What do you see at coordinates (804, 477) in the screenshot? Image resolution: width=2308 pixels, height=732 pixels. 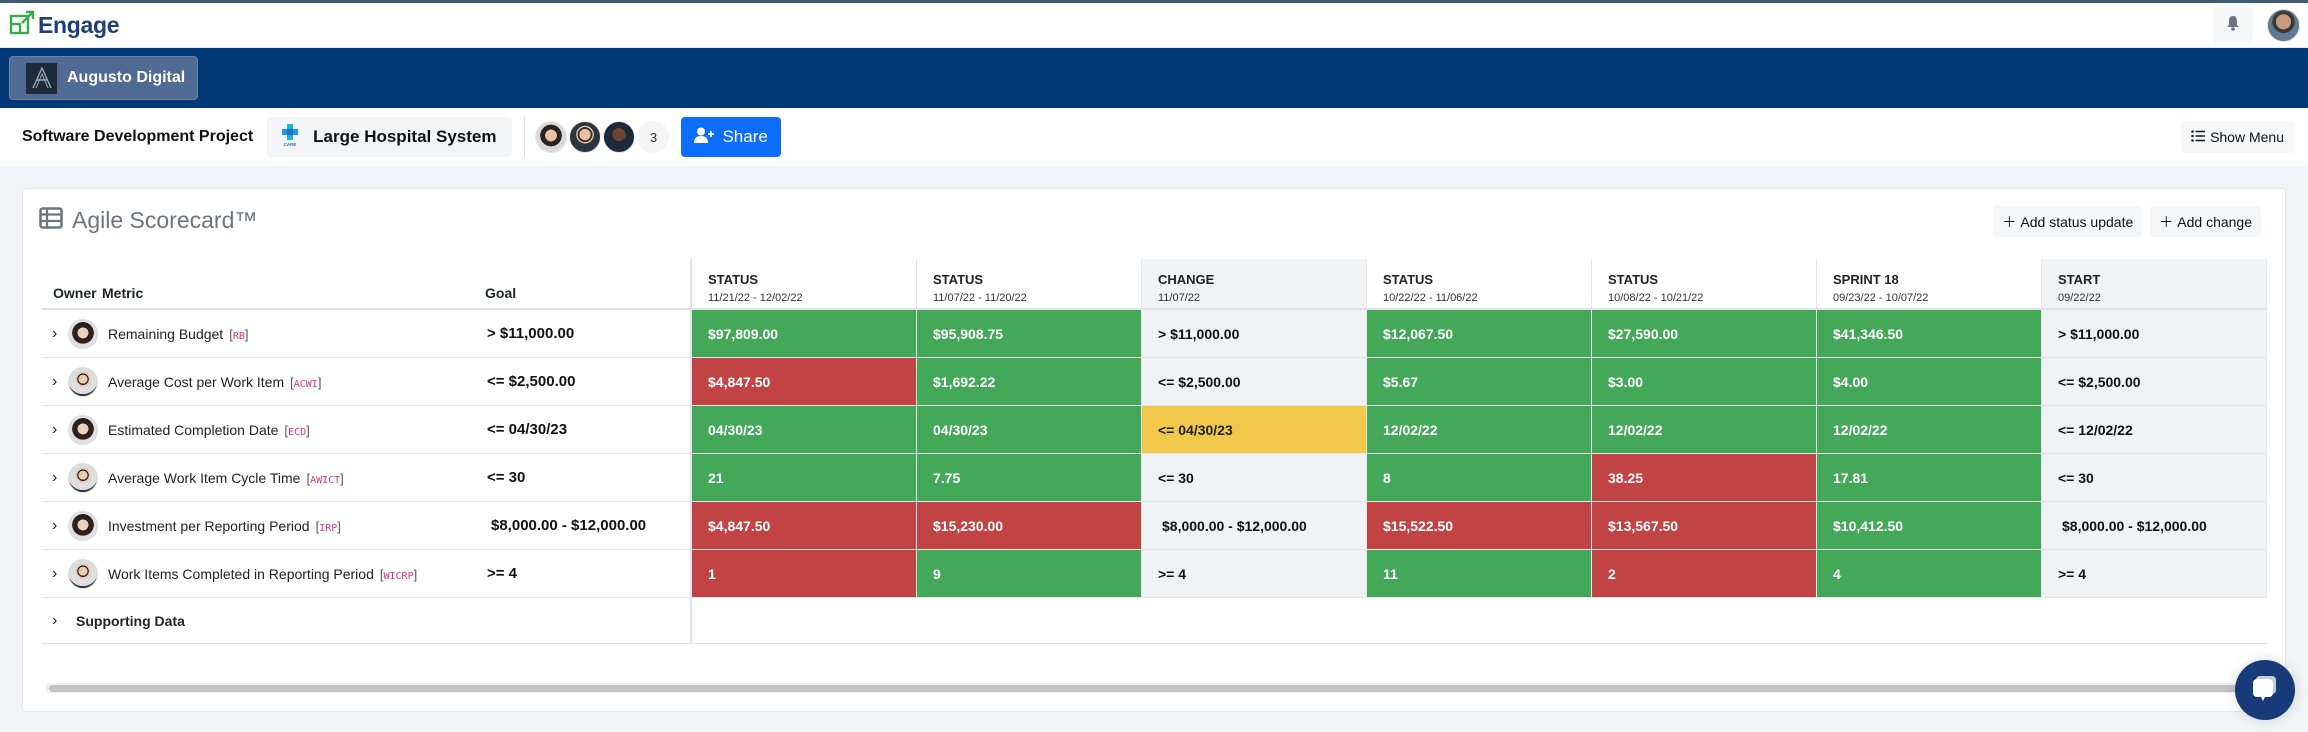 I see `score-cell-green: 21` at bounding box center [804, 477].